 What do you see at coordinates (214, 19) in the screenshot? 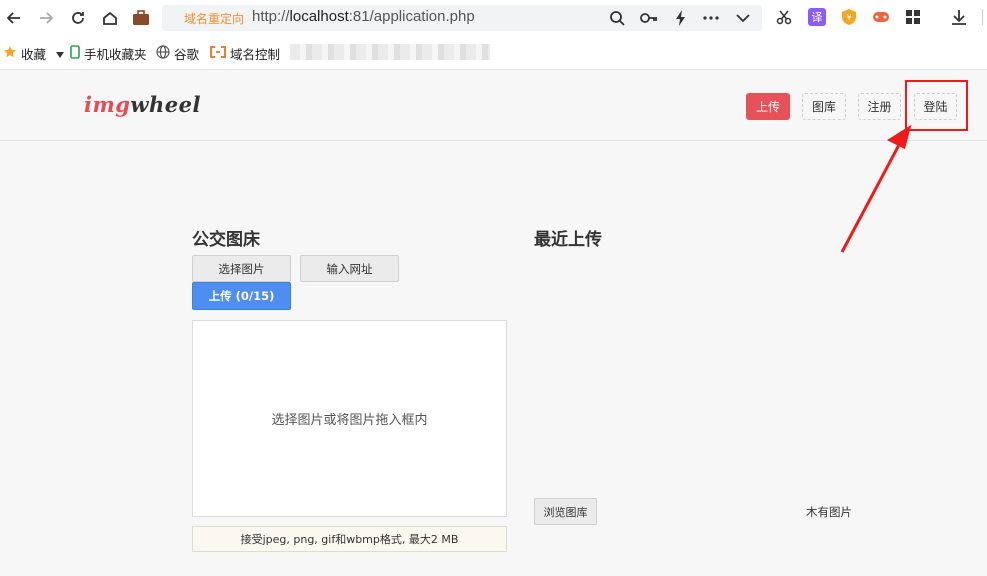
I see `redirect-tag: 域名重定向` at bounding box center [214, 19].